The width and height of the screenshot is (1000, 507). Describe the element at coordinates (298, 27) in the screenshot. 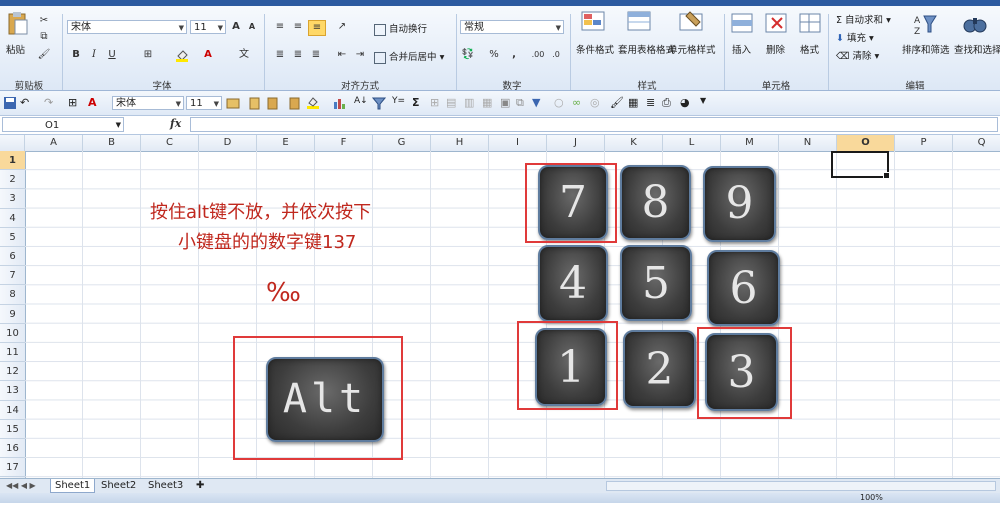

I see `align-middle-icon: ≡` at that location.